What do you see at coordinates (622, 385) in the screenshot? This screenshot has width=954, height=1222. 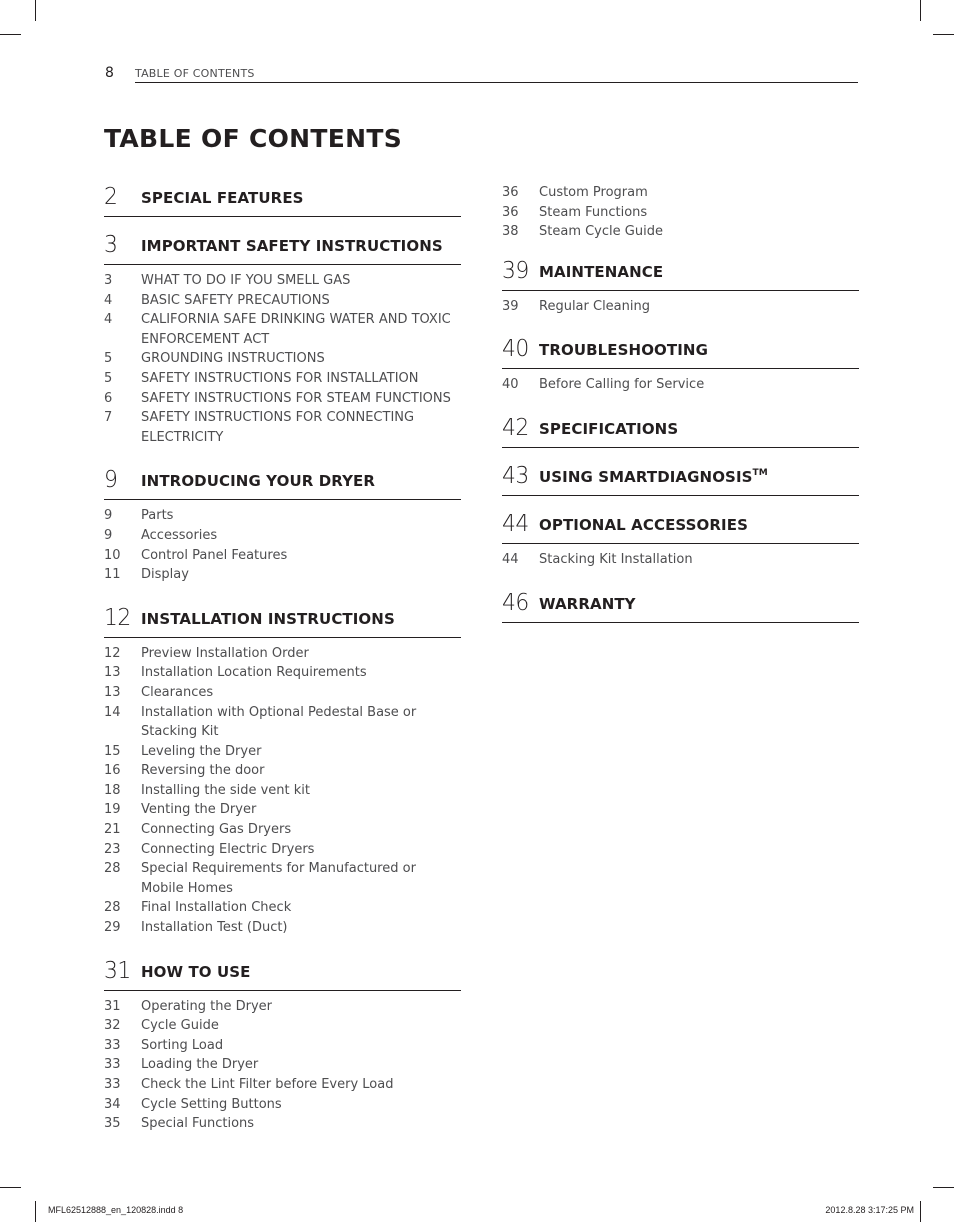 I see `entry-label: Before Calling for Service` at bounding box center [622, 385].